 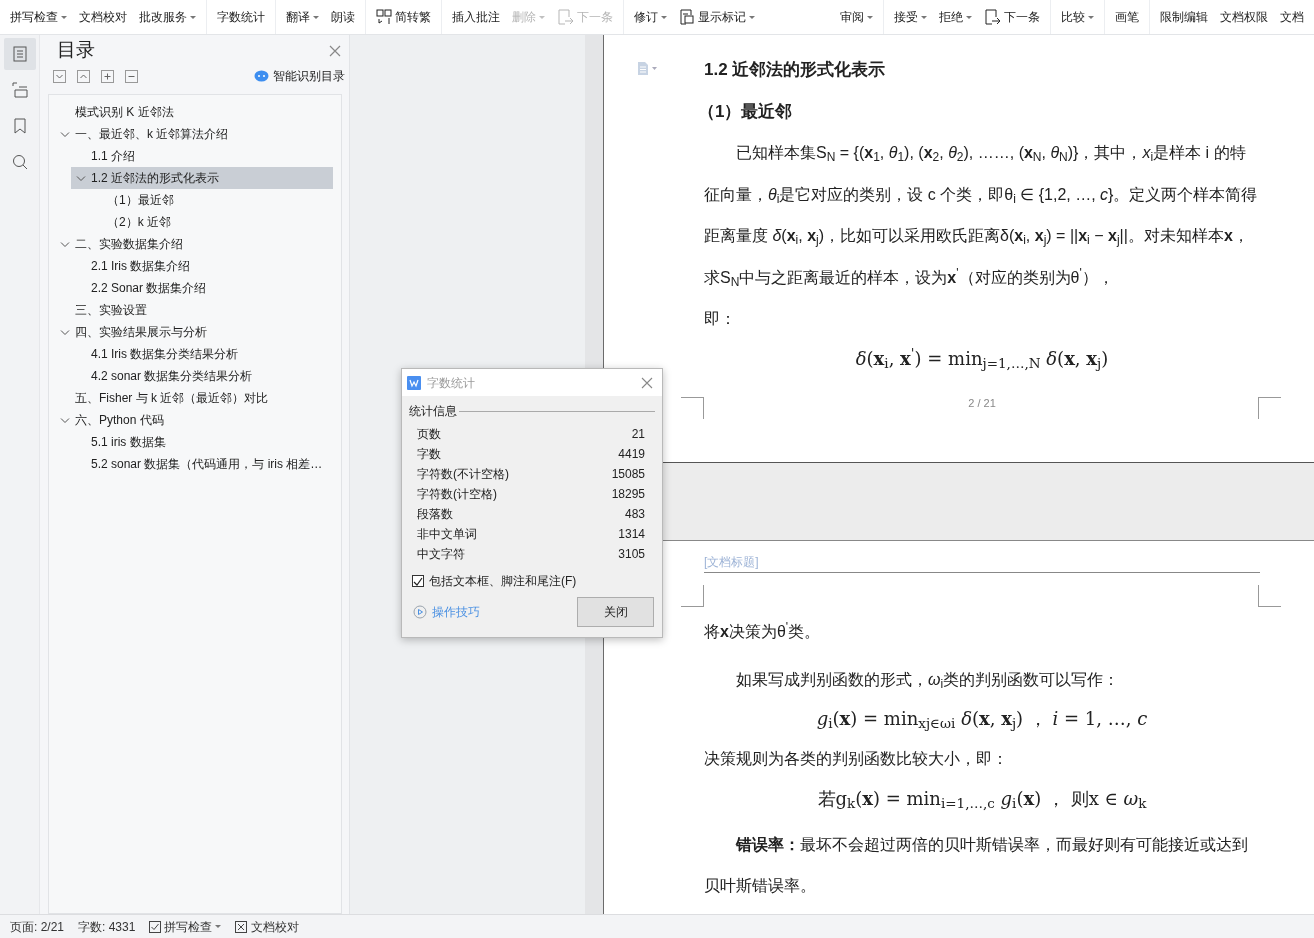 I want to click on checkbox-icon, so click(x=155, y=926).